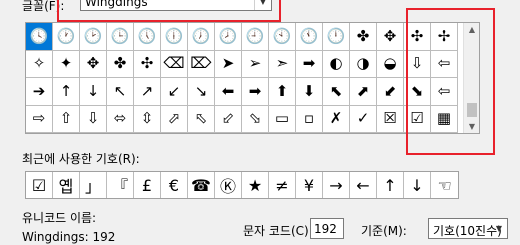 This screenshot has width=520, height=245. What do you see at coordinates (390, 92) in the screenshot?
I see `symbol-cell: ⬋` at bounding box center [390, 92].